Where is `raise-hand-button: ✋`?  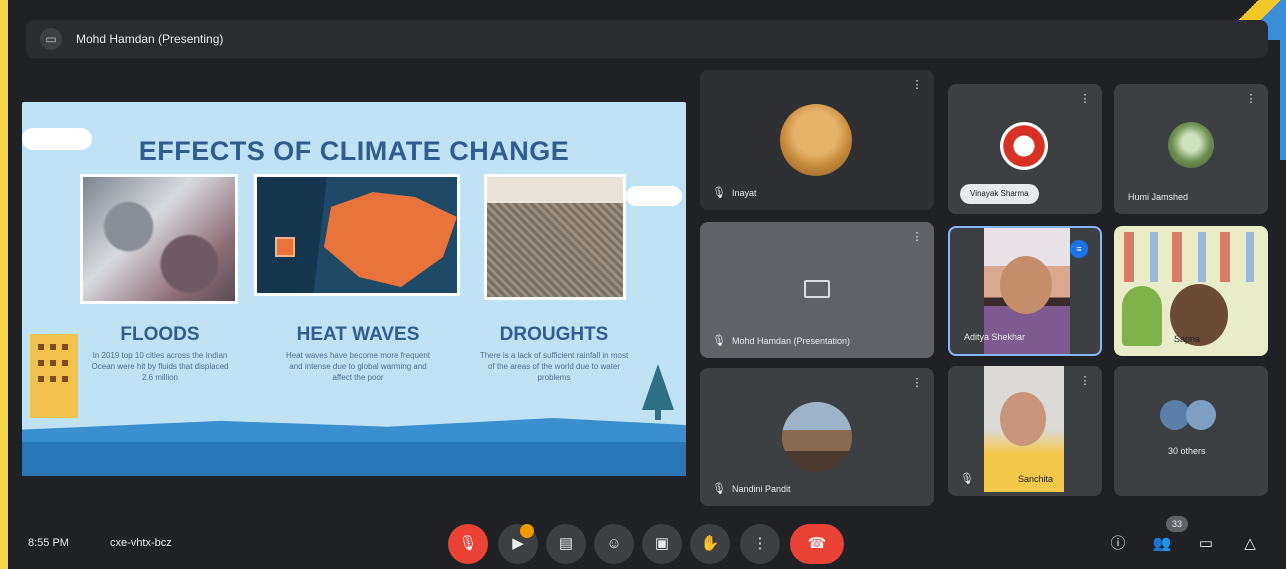
raise-hand-button: ✋ is located at coordinates (710, 544).